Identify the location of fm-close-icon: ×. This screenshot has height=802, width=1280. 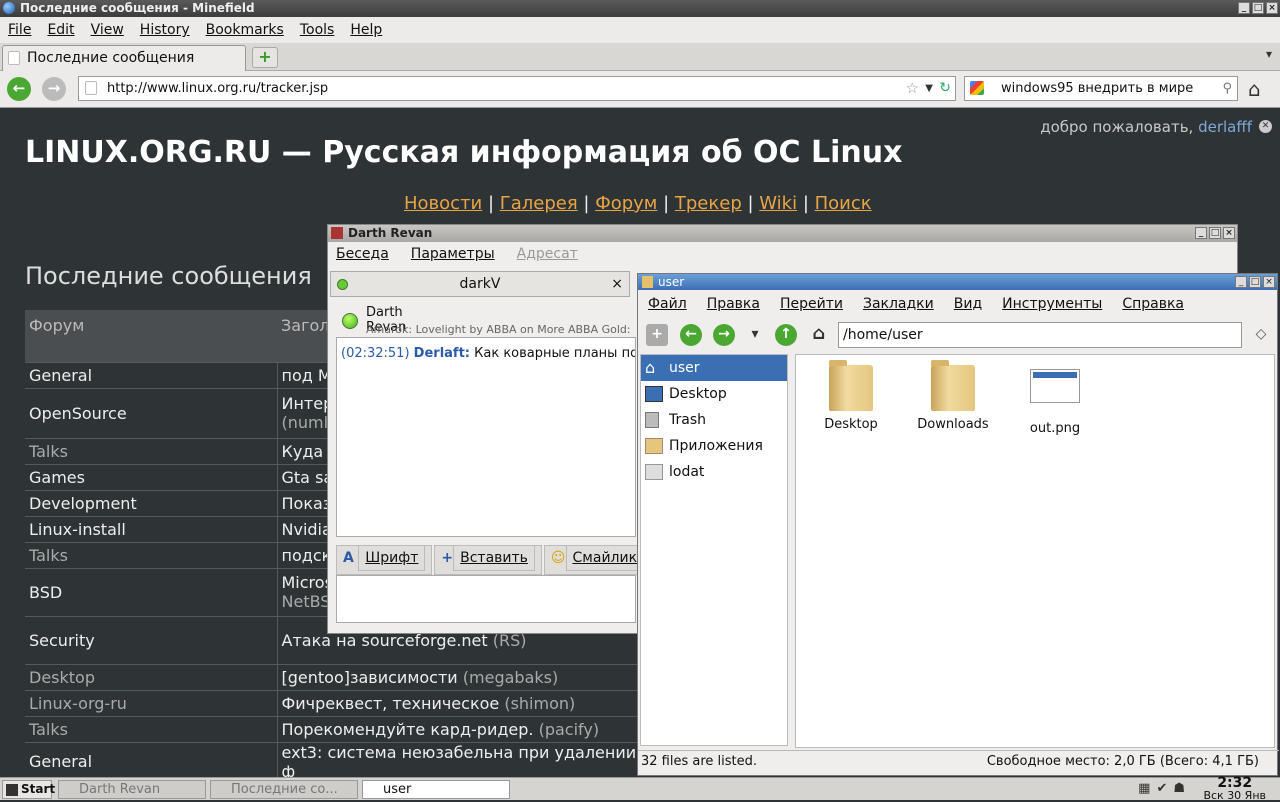
(1269, 282).